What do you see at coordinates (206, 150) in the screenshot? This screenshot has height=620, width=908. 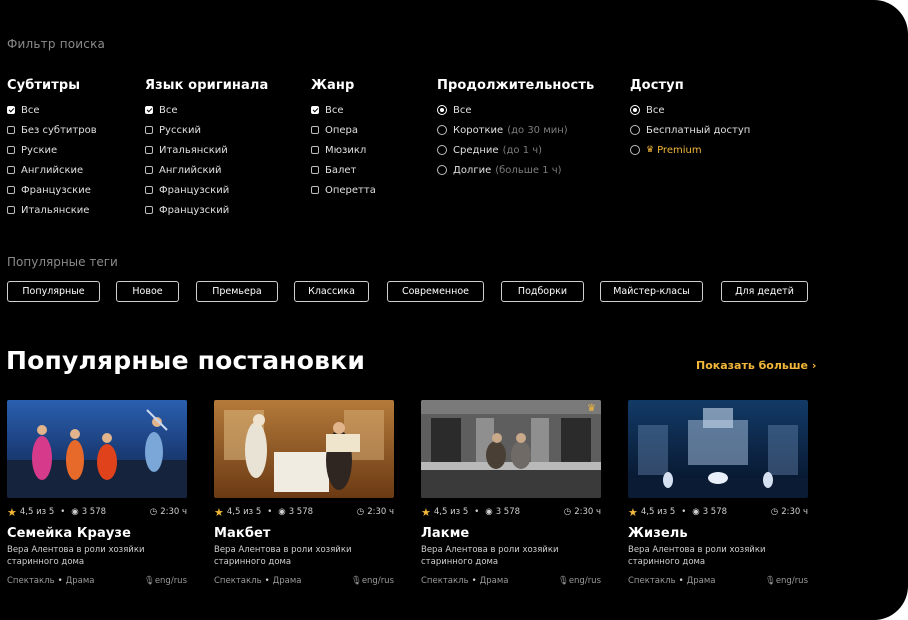 I see `filter-option: Итальянский` at bounding box center [206, 150].